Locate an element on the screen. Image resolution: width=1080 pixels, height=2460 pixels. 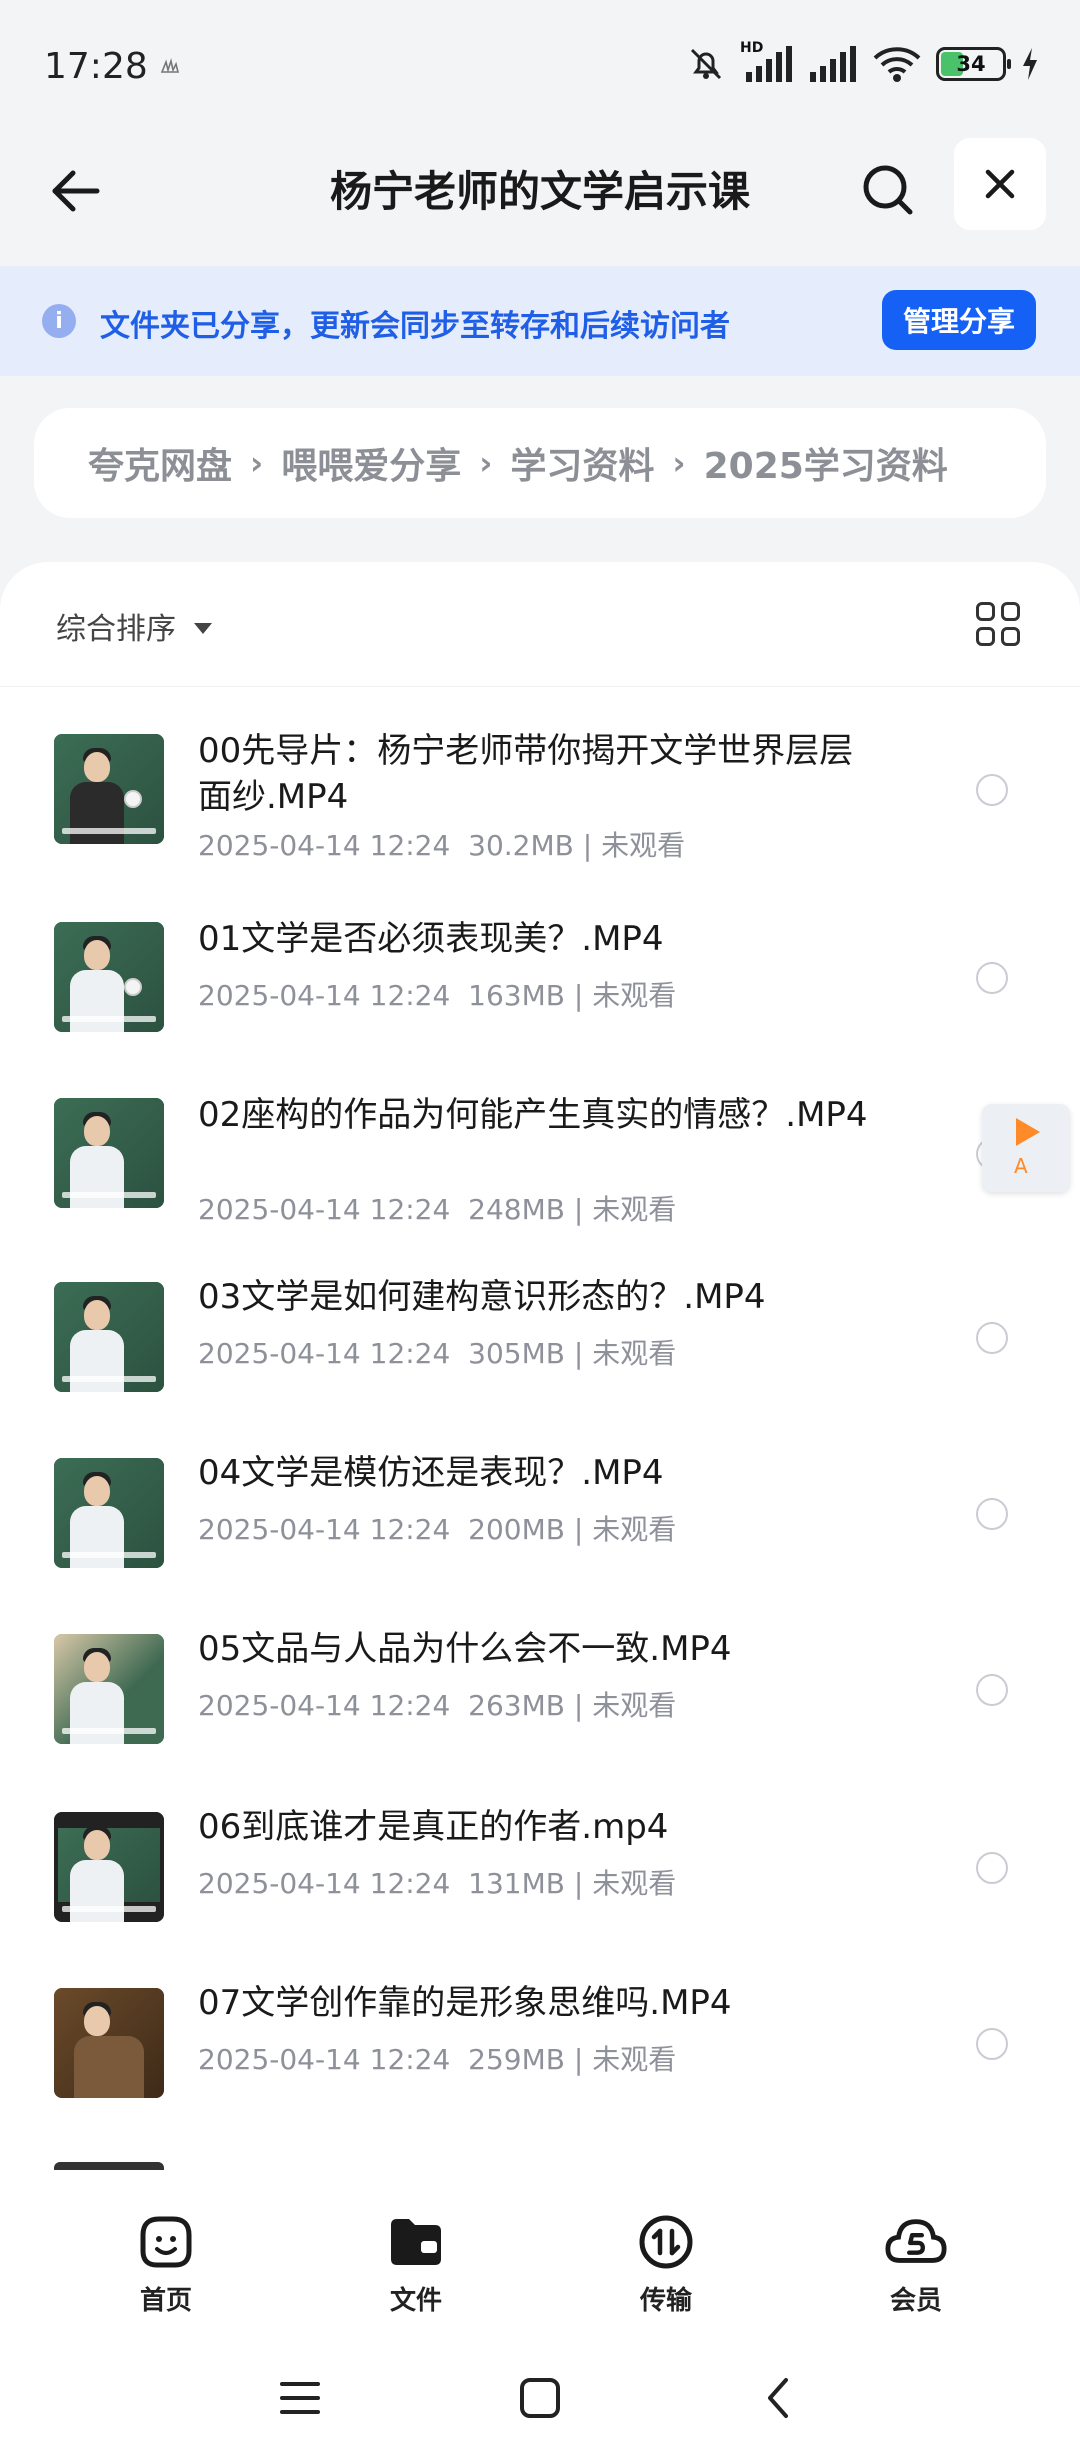
tab-label: 传输 is located at coordinates (665, 2301).